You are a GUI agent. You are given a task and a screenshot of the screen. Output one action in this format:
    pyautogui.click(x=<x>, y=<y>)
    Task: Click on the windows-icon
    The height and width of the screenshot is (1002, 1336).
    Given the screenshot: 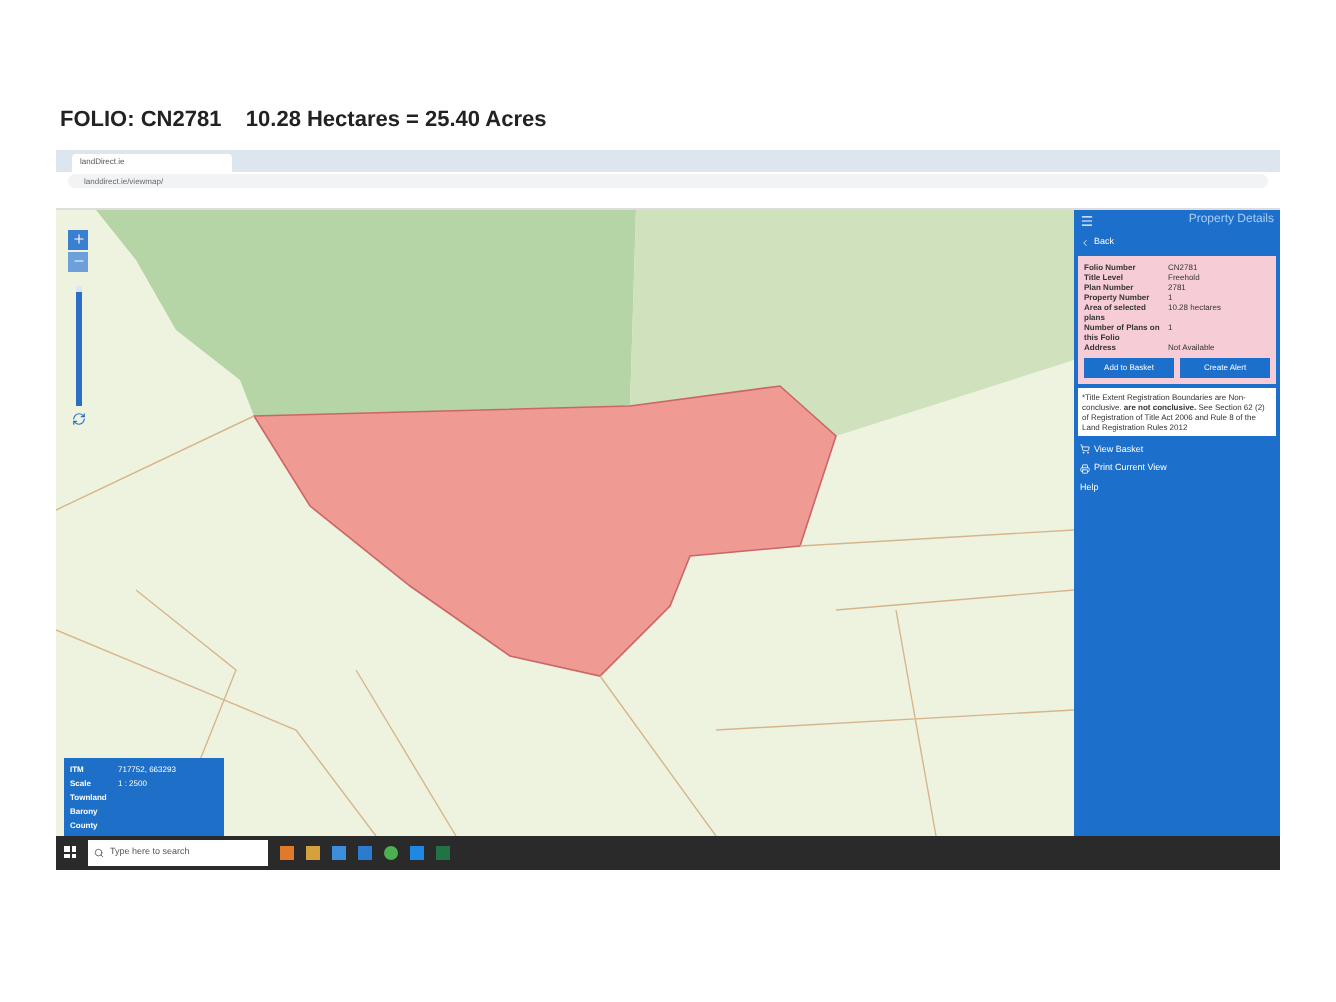 What is the action you would take?
    pyautogui.click(x=70, y=852)
    